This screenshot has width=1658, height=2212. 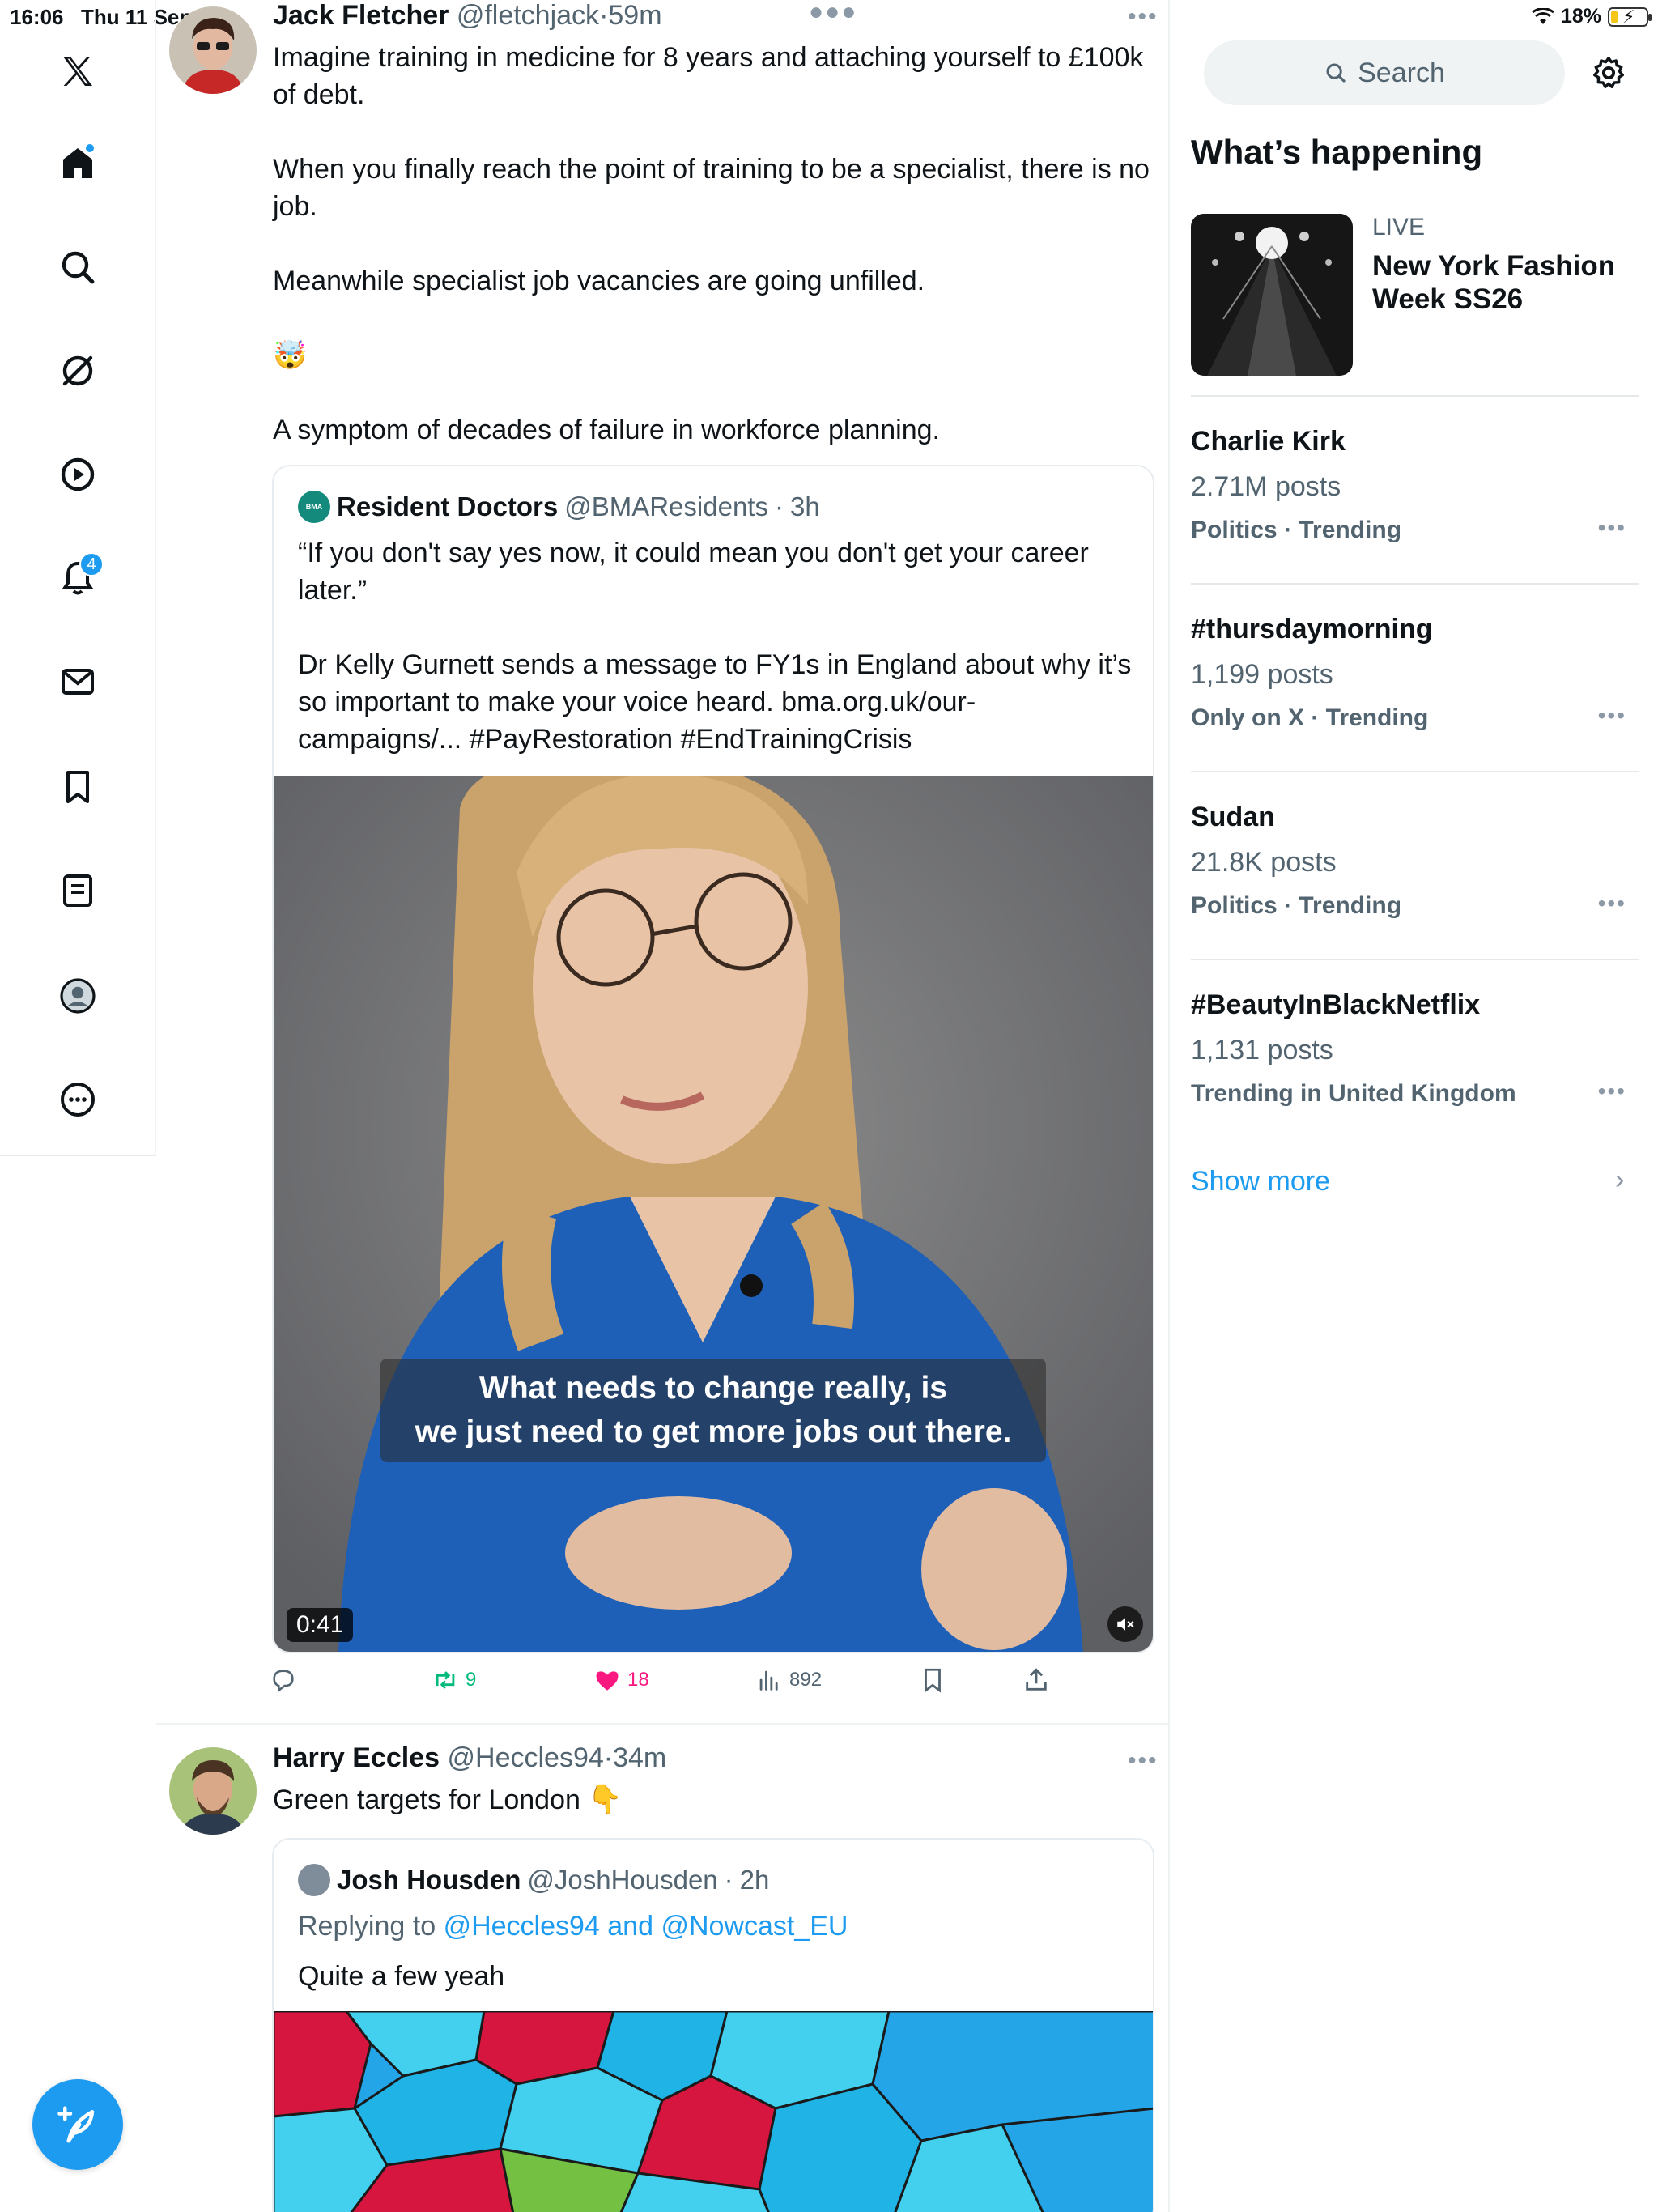 What do you see at coordinates (646, 1927) in the screenshot?
I see `replying-to-handles: @Heccles94 and @Nowcast_EU` at bounding box center [646, 1927].